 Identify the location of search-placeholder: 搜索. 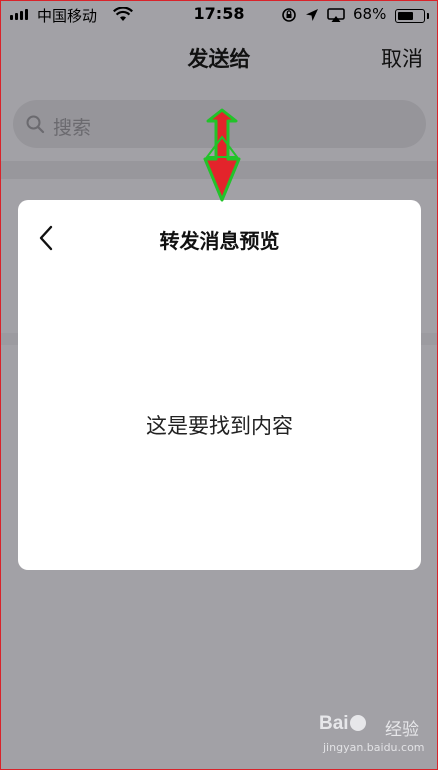
(72, 128).